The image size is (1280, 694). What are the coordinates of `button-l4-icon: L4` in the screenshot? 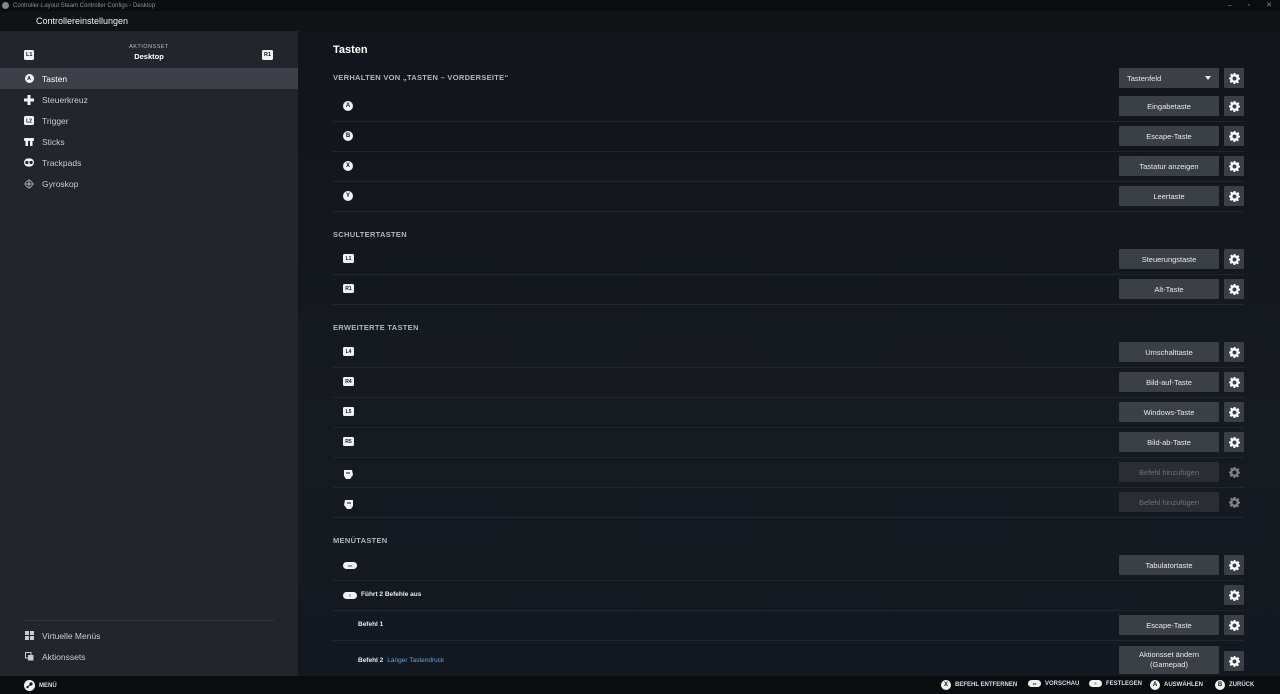 It's located at (348, 351).